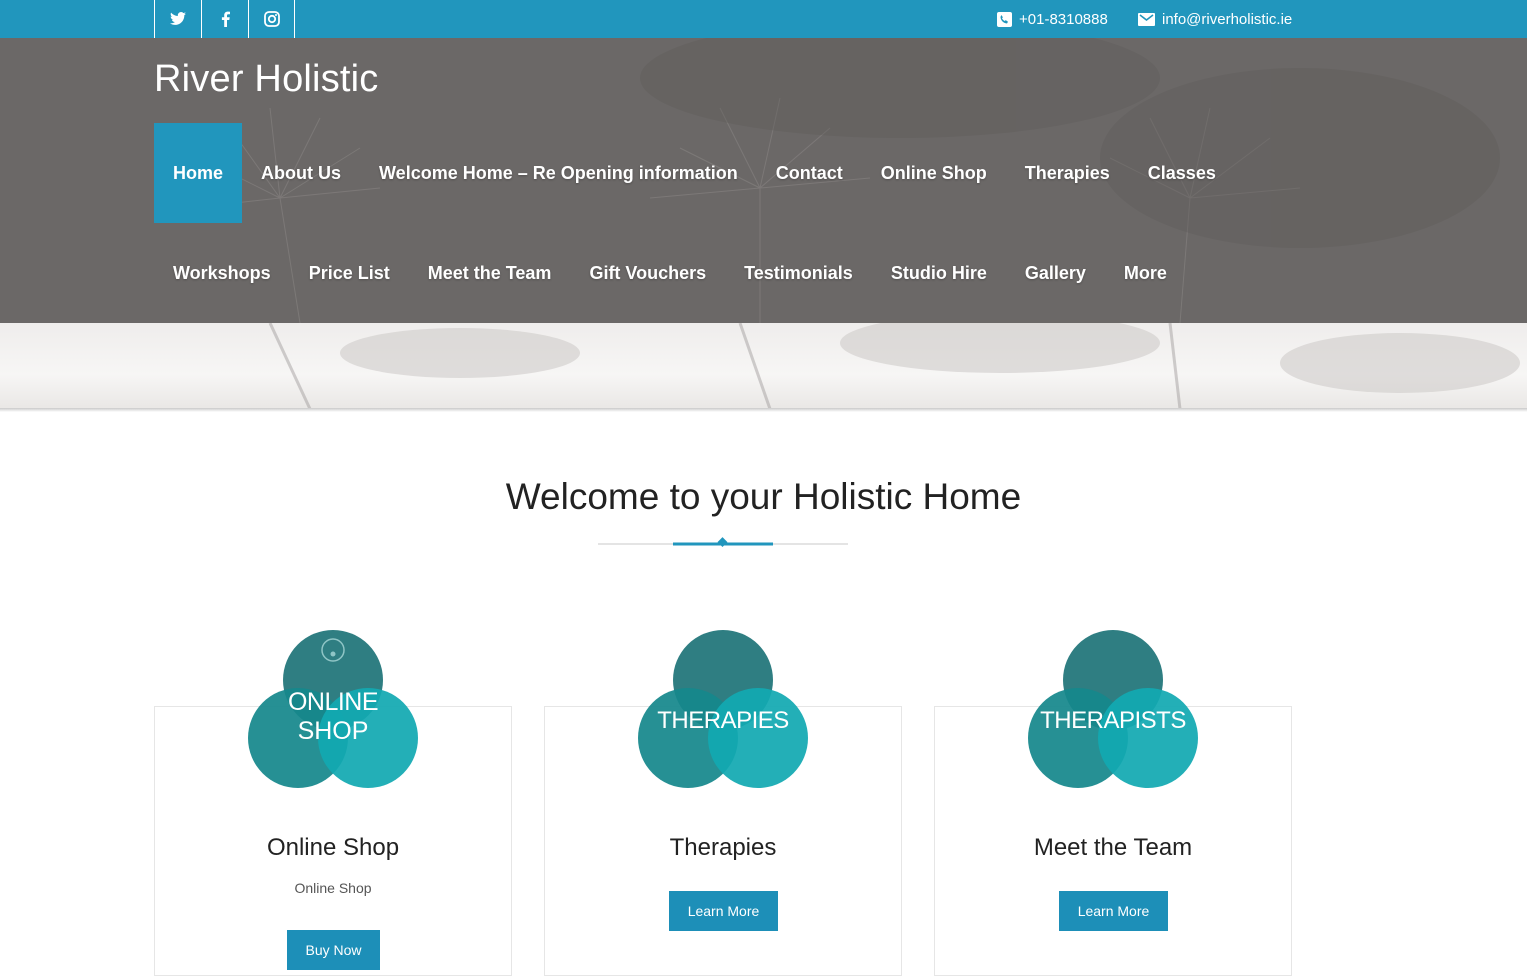 The width and height of the screenshot is (1527, 976). What do you see at coordinates (1227, 19) in the screenshot?
I see `email-address: info@riverholistic.ie` at bounding box center [1227, 19].